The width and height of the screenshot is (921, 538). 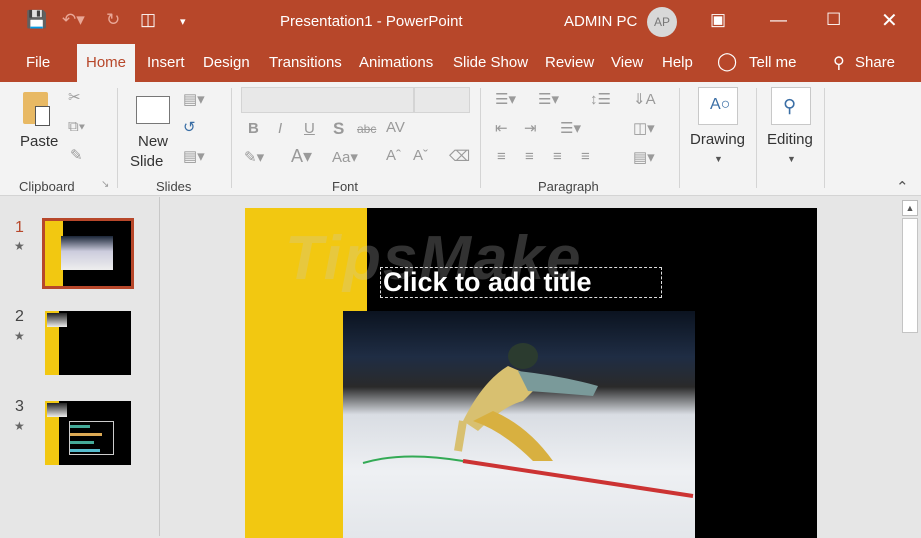 What do you see at coordinates (147, 161) in the screenshot?
I see `new-slide-label-2: Slide` at bounding box center [147, 161].